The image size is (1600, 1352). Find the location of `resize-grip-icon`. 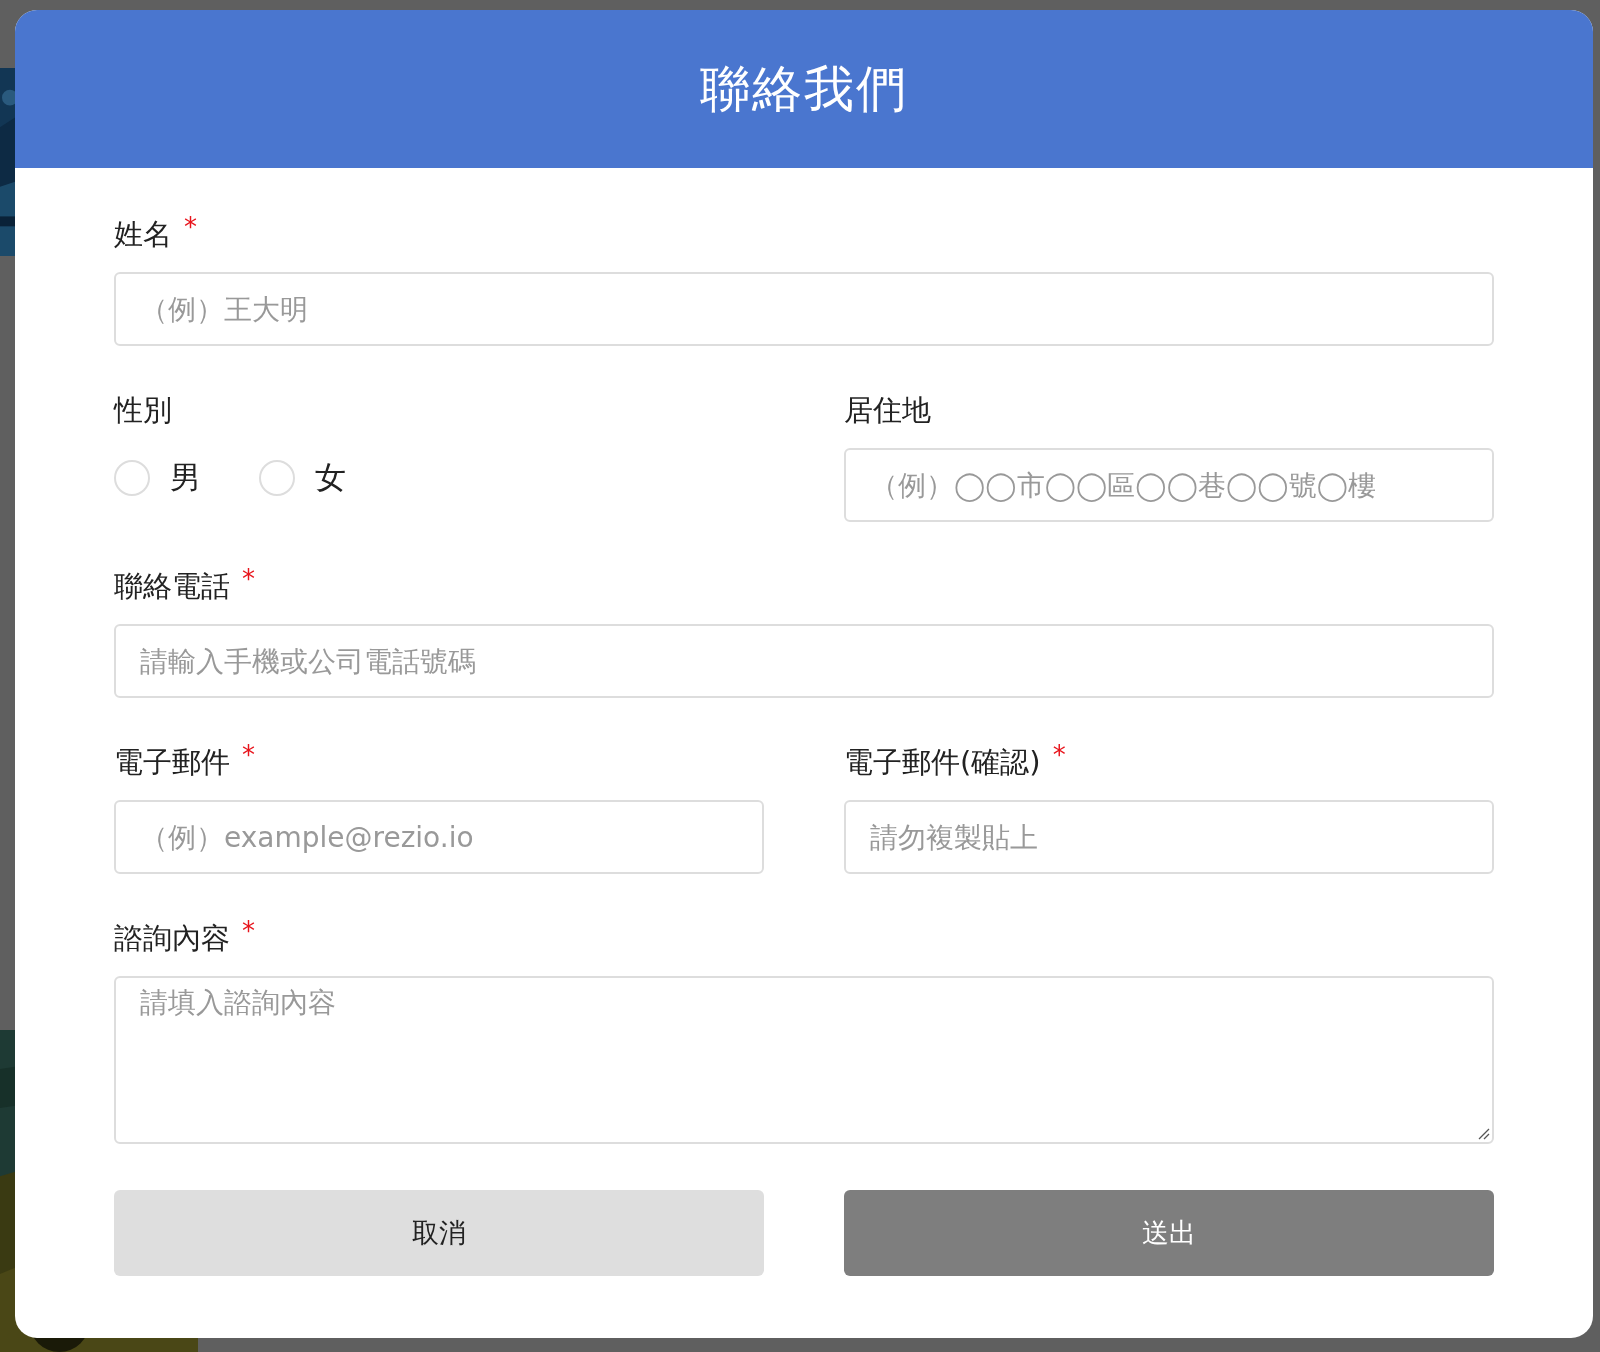

resize-grip-icon is located at coordinates (1483, 1133).